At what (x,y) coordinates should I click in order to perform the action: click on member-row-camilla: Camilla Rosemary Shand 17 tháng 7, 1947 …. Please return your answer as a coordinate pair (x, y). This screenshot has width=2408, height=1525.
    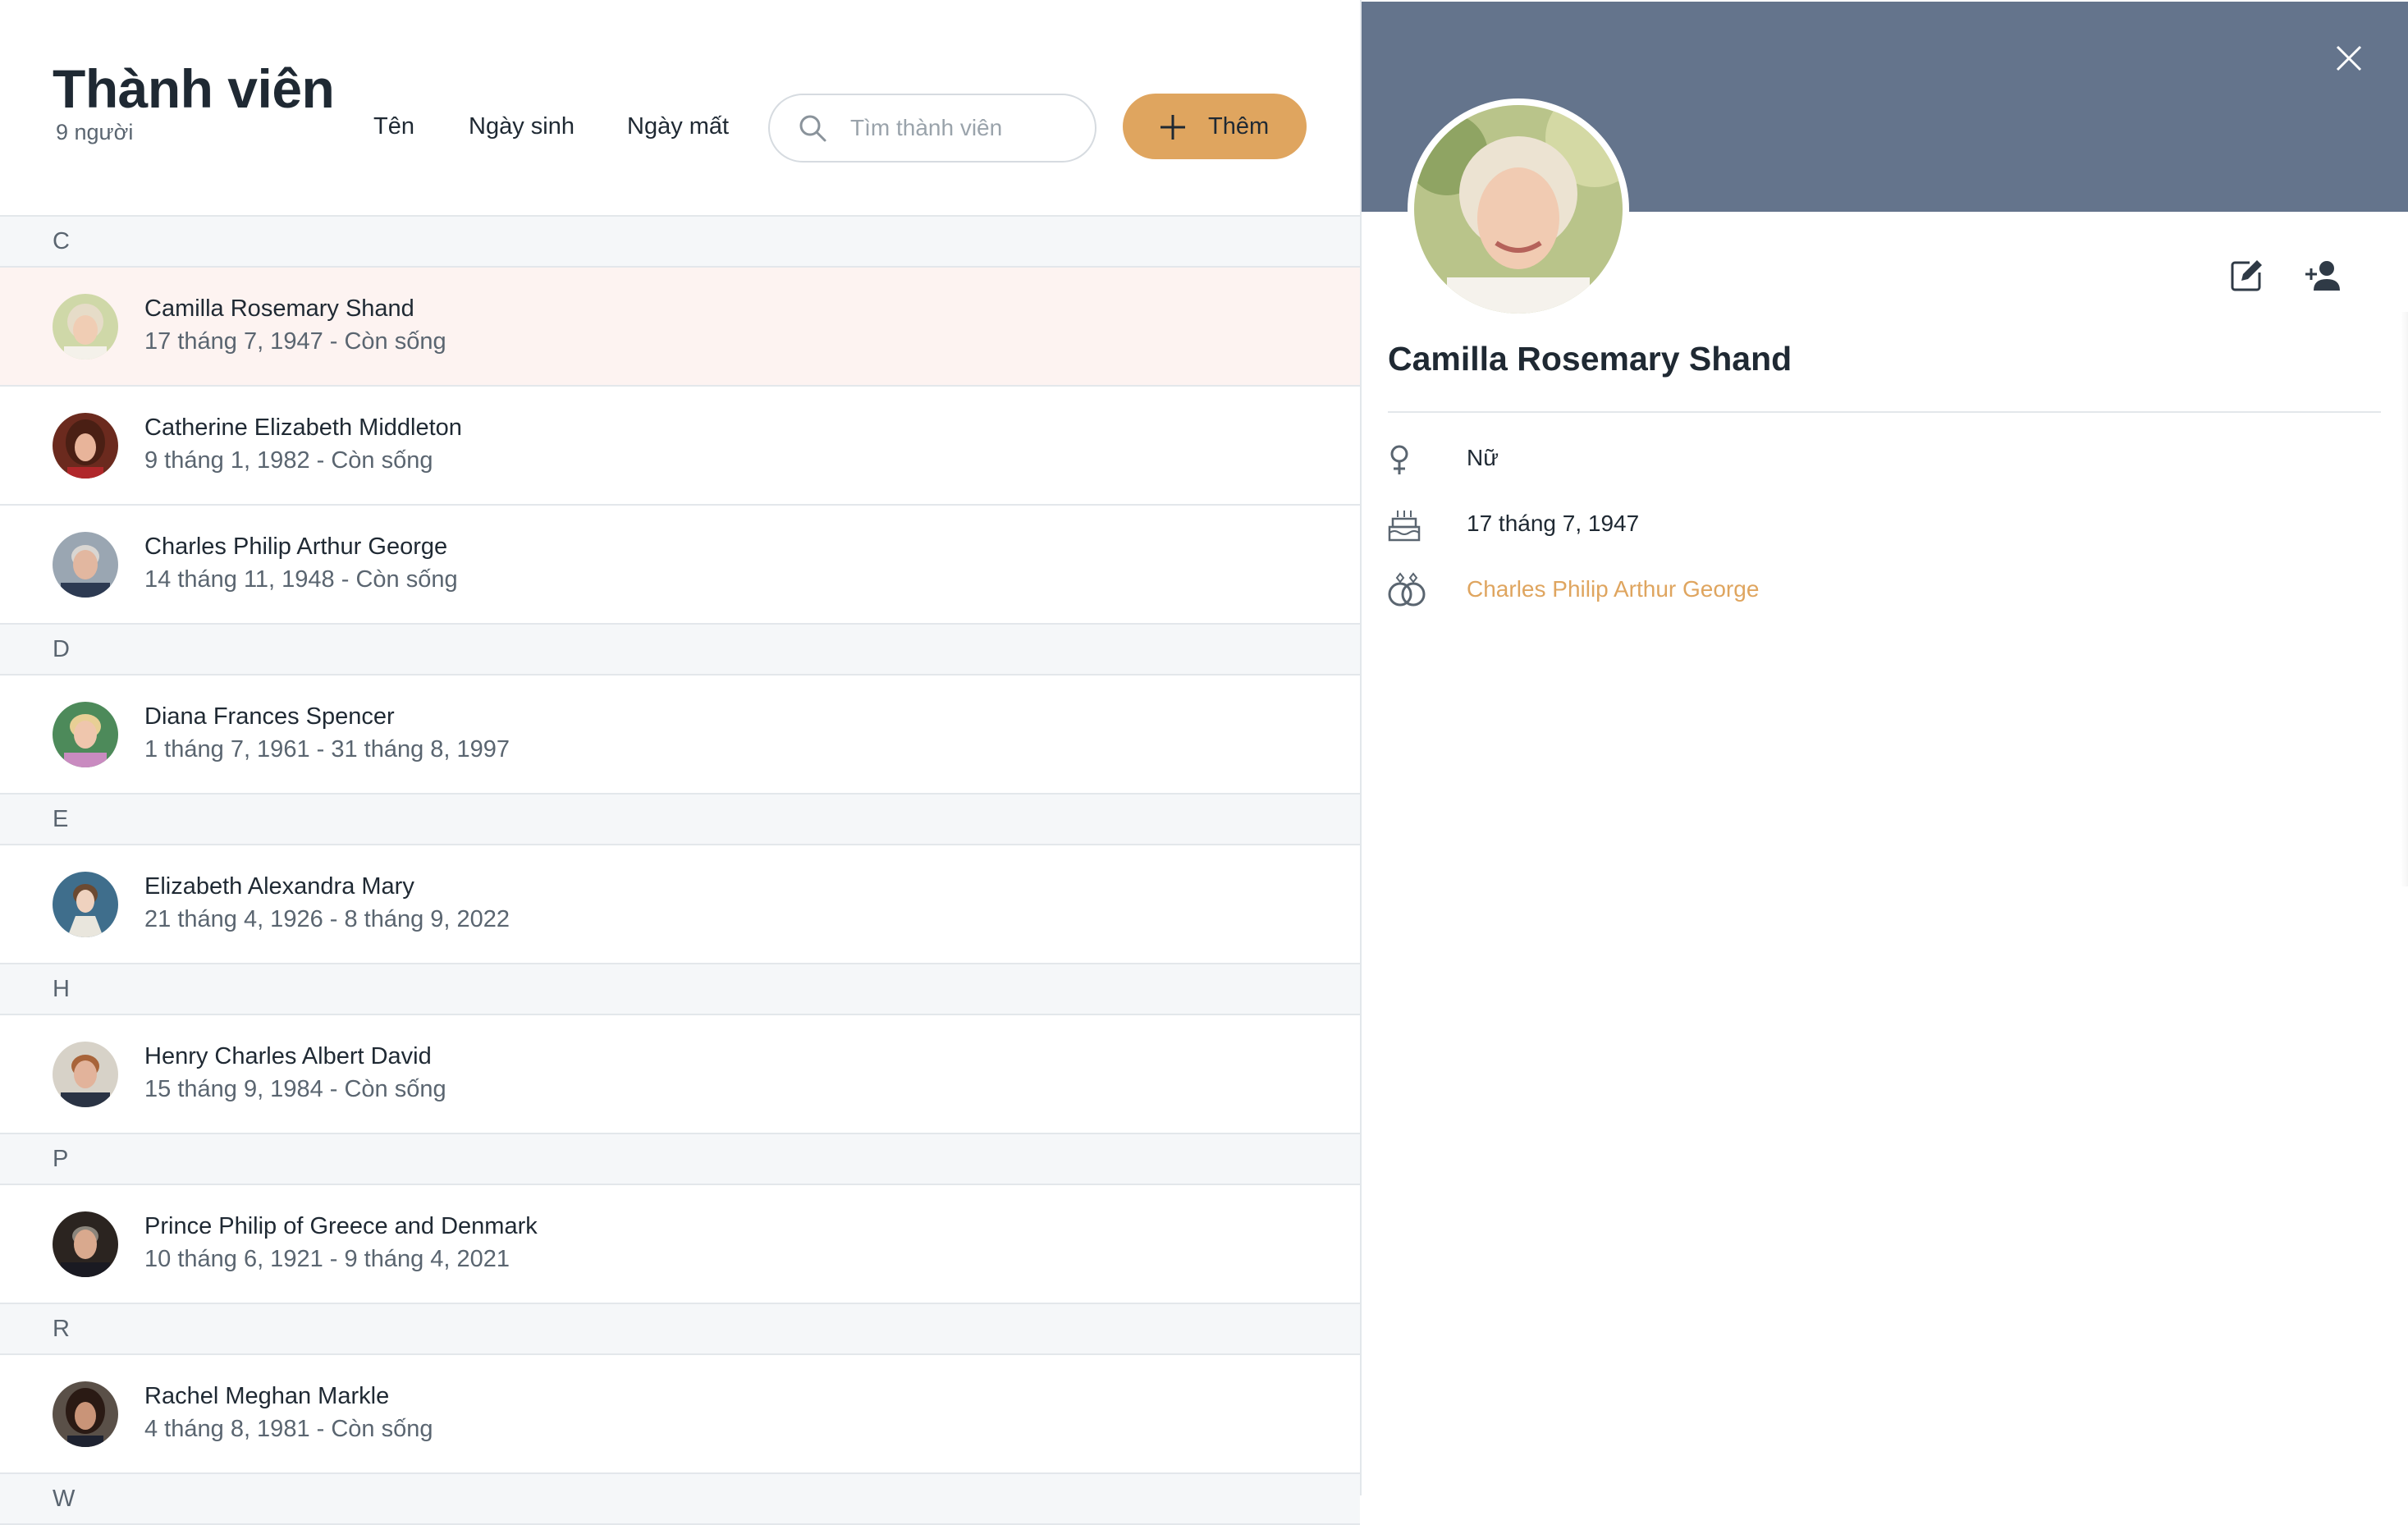
    Looking at the image, I should click on (680, 327).